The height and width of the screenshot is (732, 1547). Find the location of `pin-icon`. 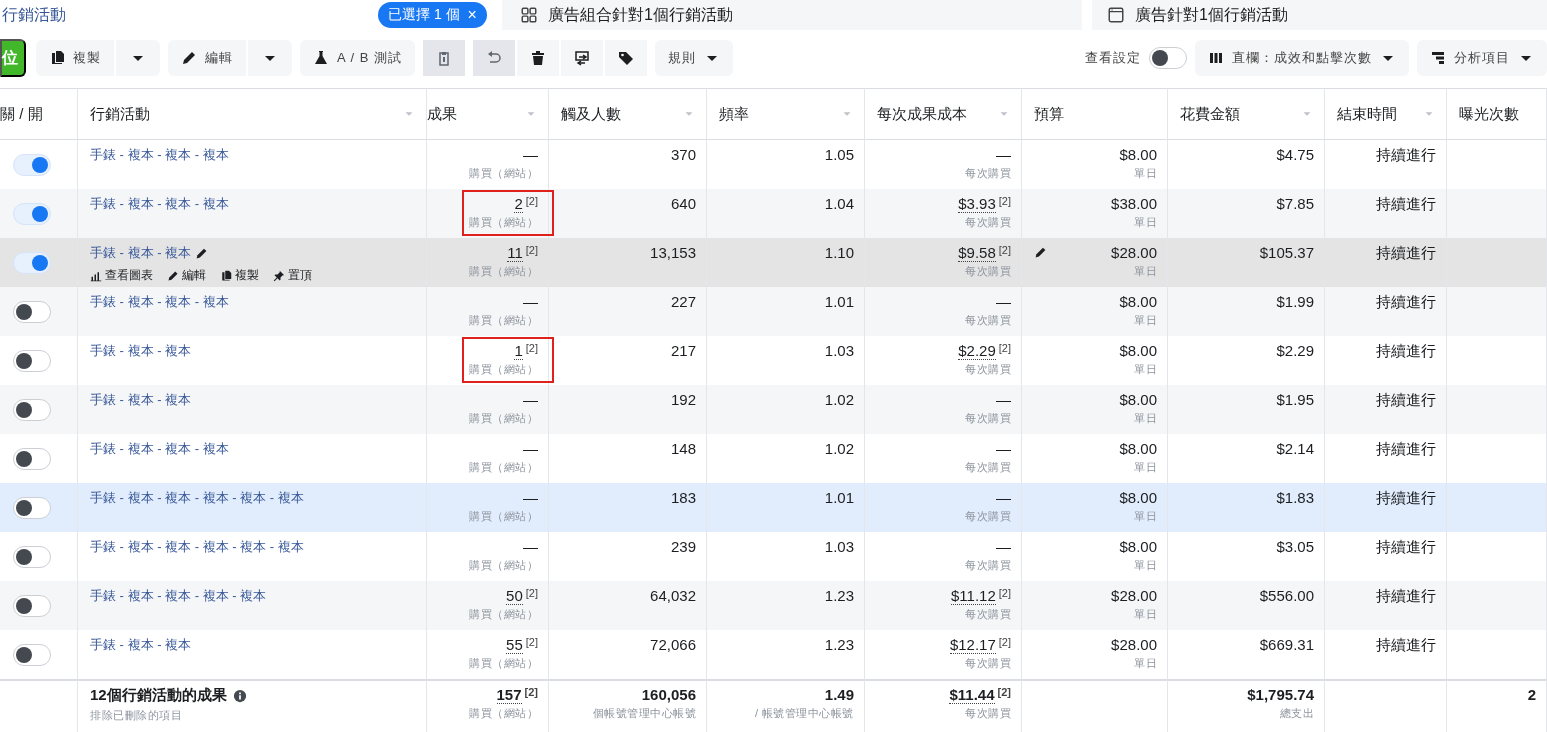

pin-icon is located at coordinates (279, 275).